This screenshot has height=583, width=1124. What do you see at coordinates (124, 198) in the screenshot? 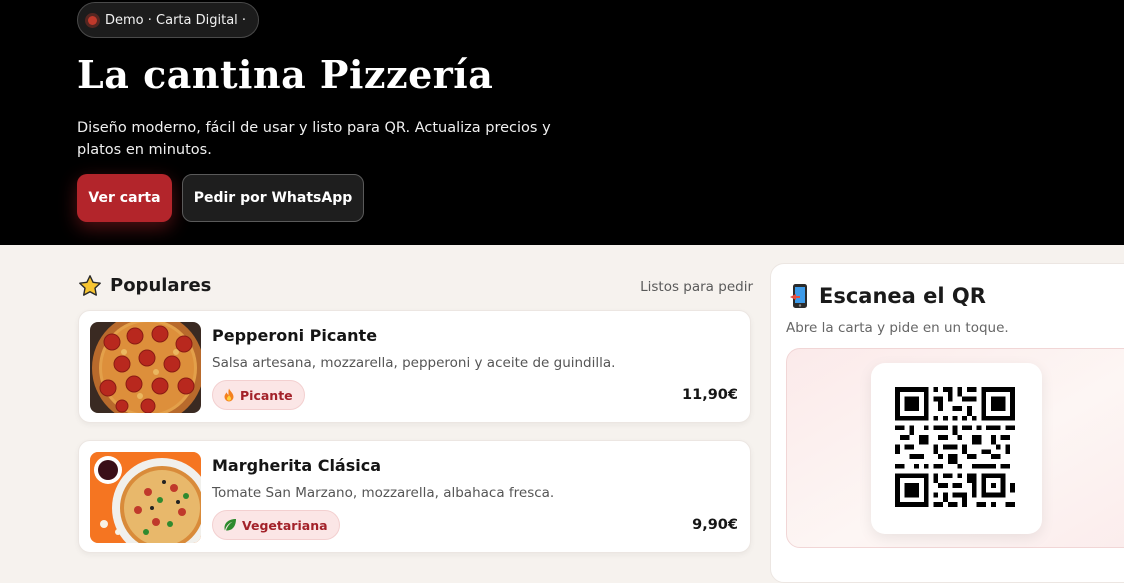
I see `view-menu-button: Ver carta` at bounding box center [124, 198].